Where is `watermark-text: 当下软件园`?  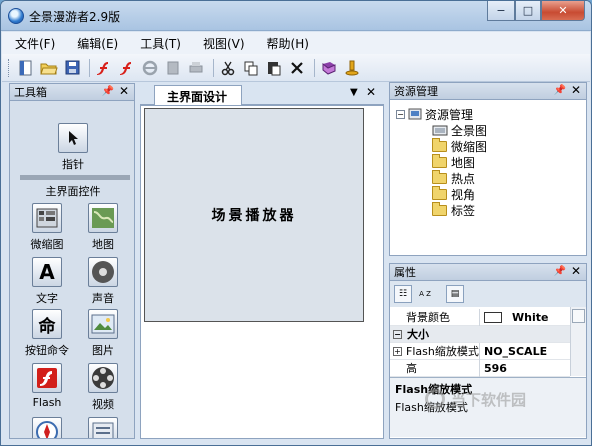 watermark-text: 当下软件园 is located at coordinates (489, 400).